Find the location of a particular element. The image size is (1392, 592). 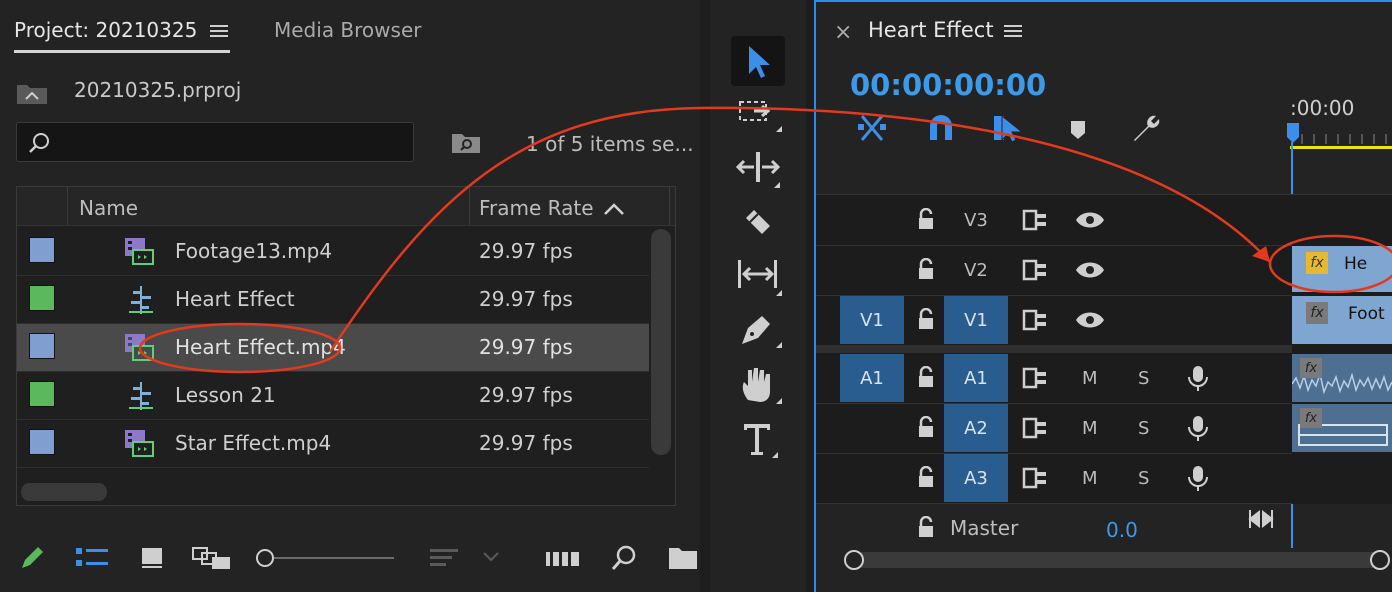

add-marker-icon is located at coordinates (1078, 130).